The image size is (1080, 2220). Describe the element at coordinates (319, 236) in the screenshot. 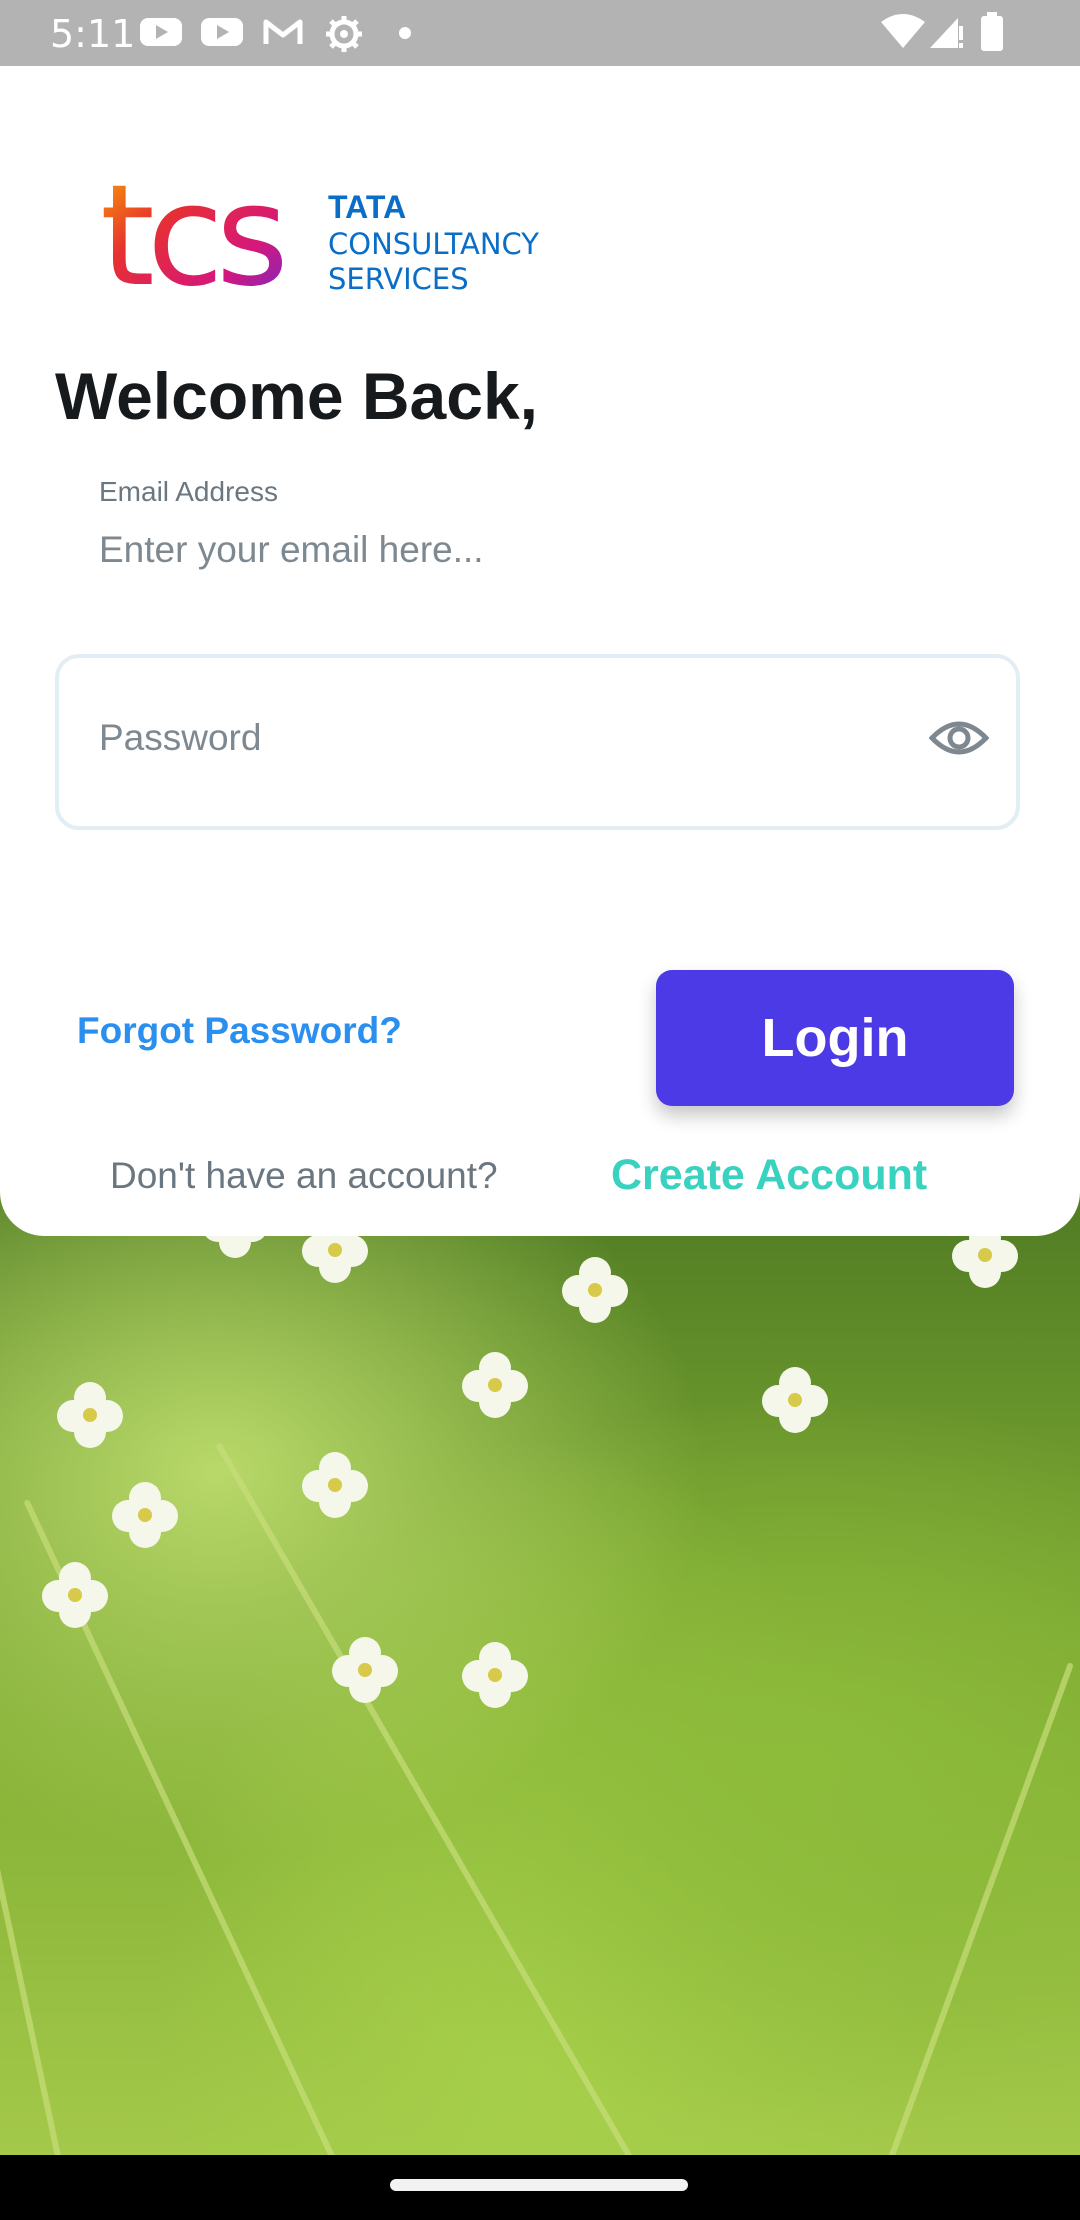

I see `tcs-logo: tcs TATA CONSULTANCY SERVICES` at that location.